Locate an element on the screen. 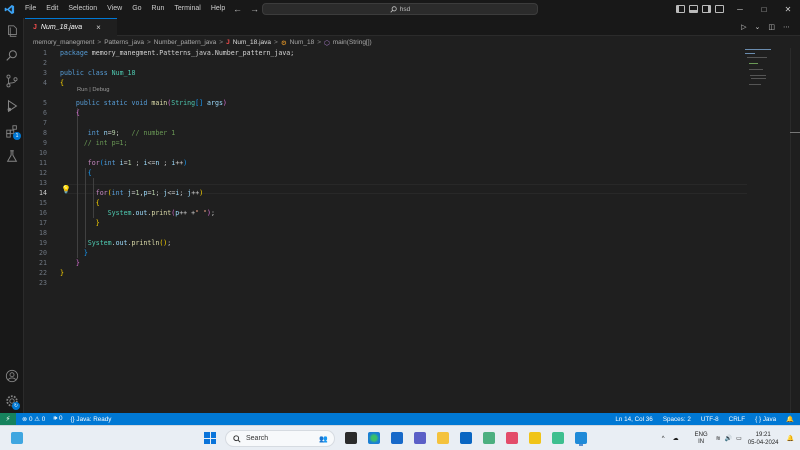 This screenshot has width=800, height=450. minimap is located at coordinates (760, 68).